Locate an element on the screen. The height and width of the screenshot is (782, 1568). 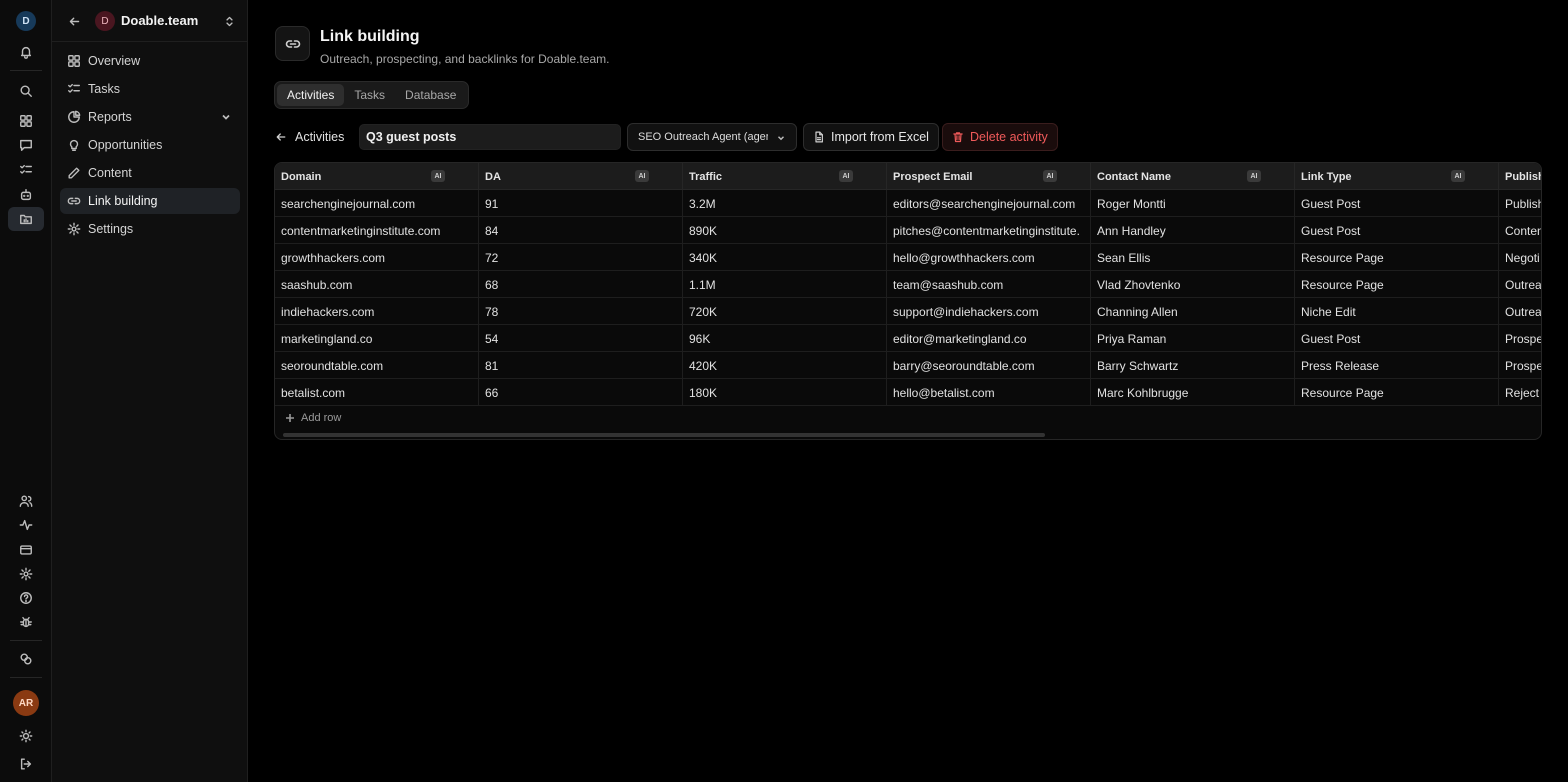
tab-activities: Activities is located at coordinates (311, 95).